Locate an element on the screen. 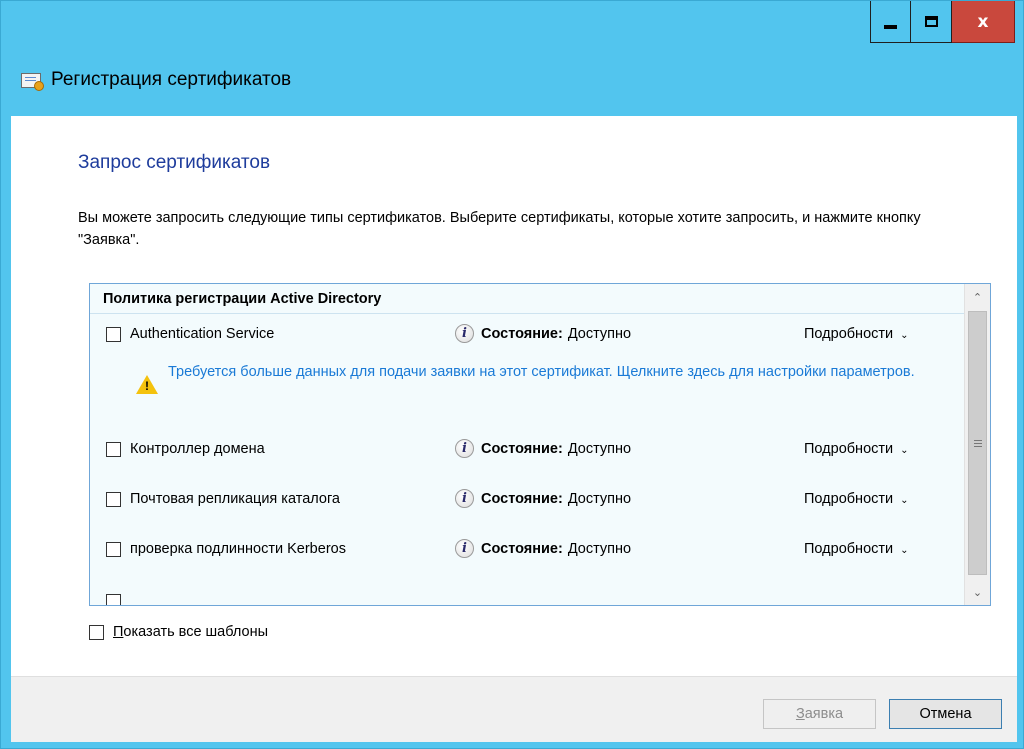  enroll-button: Заявка is located at coordinates (819, 714).